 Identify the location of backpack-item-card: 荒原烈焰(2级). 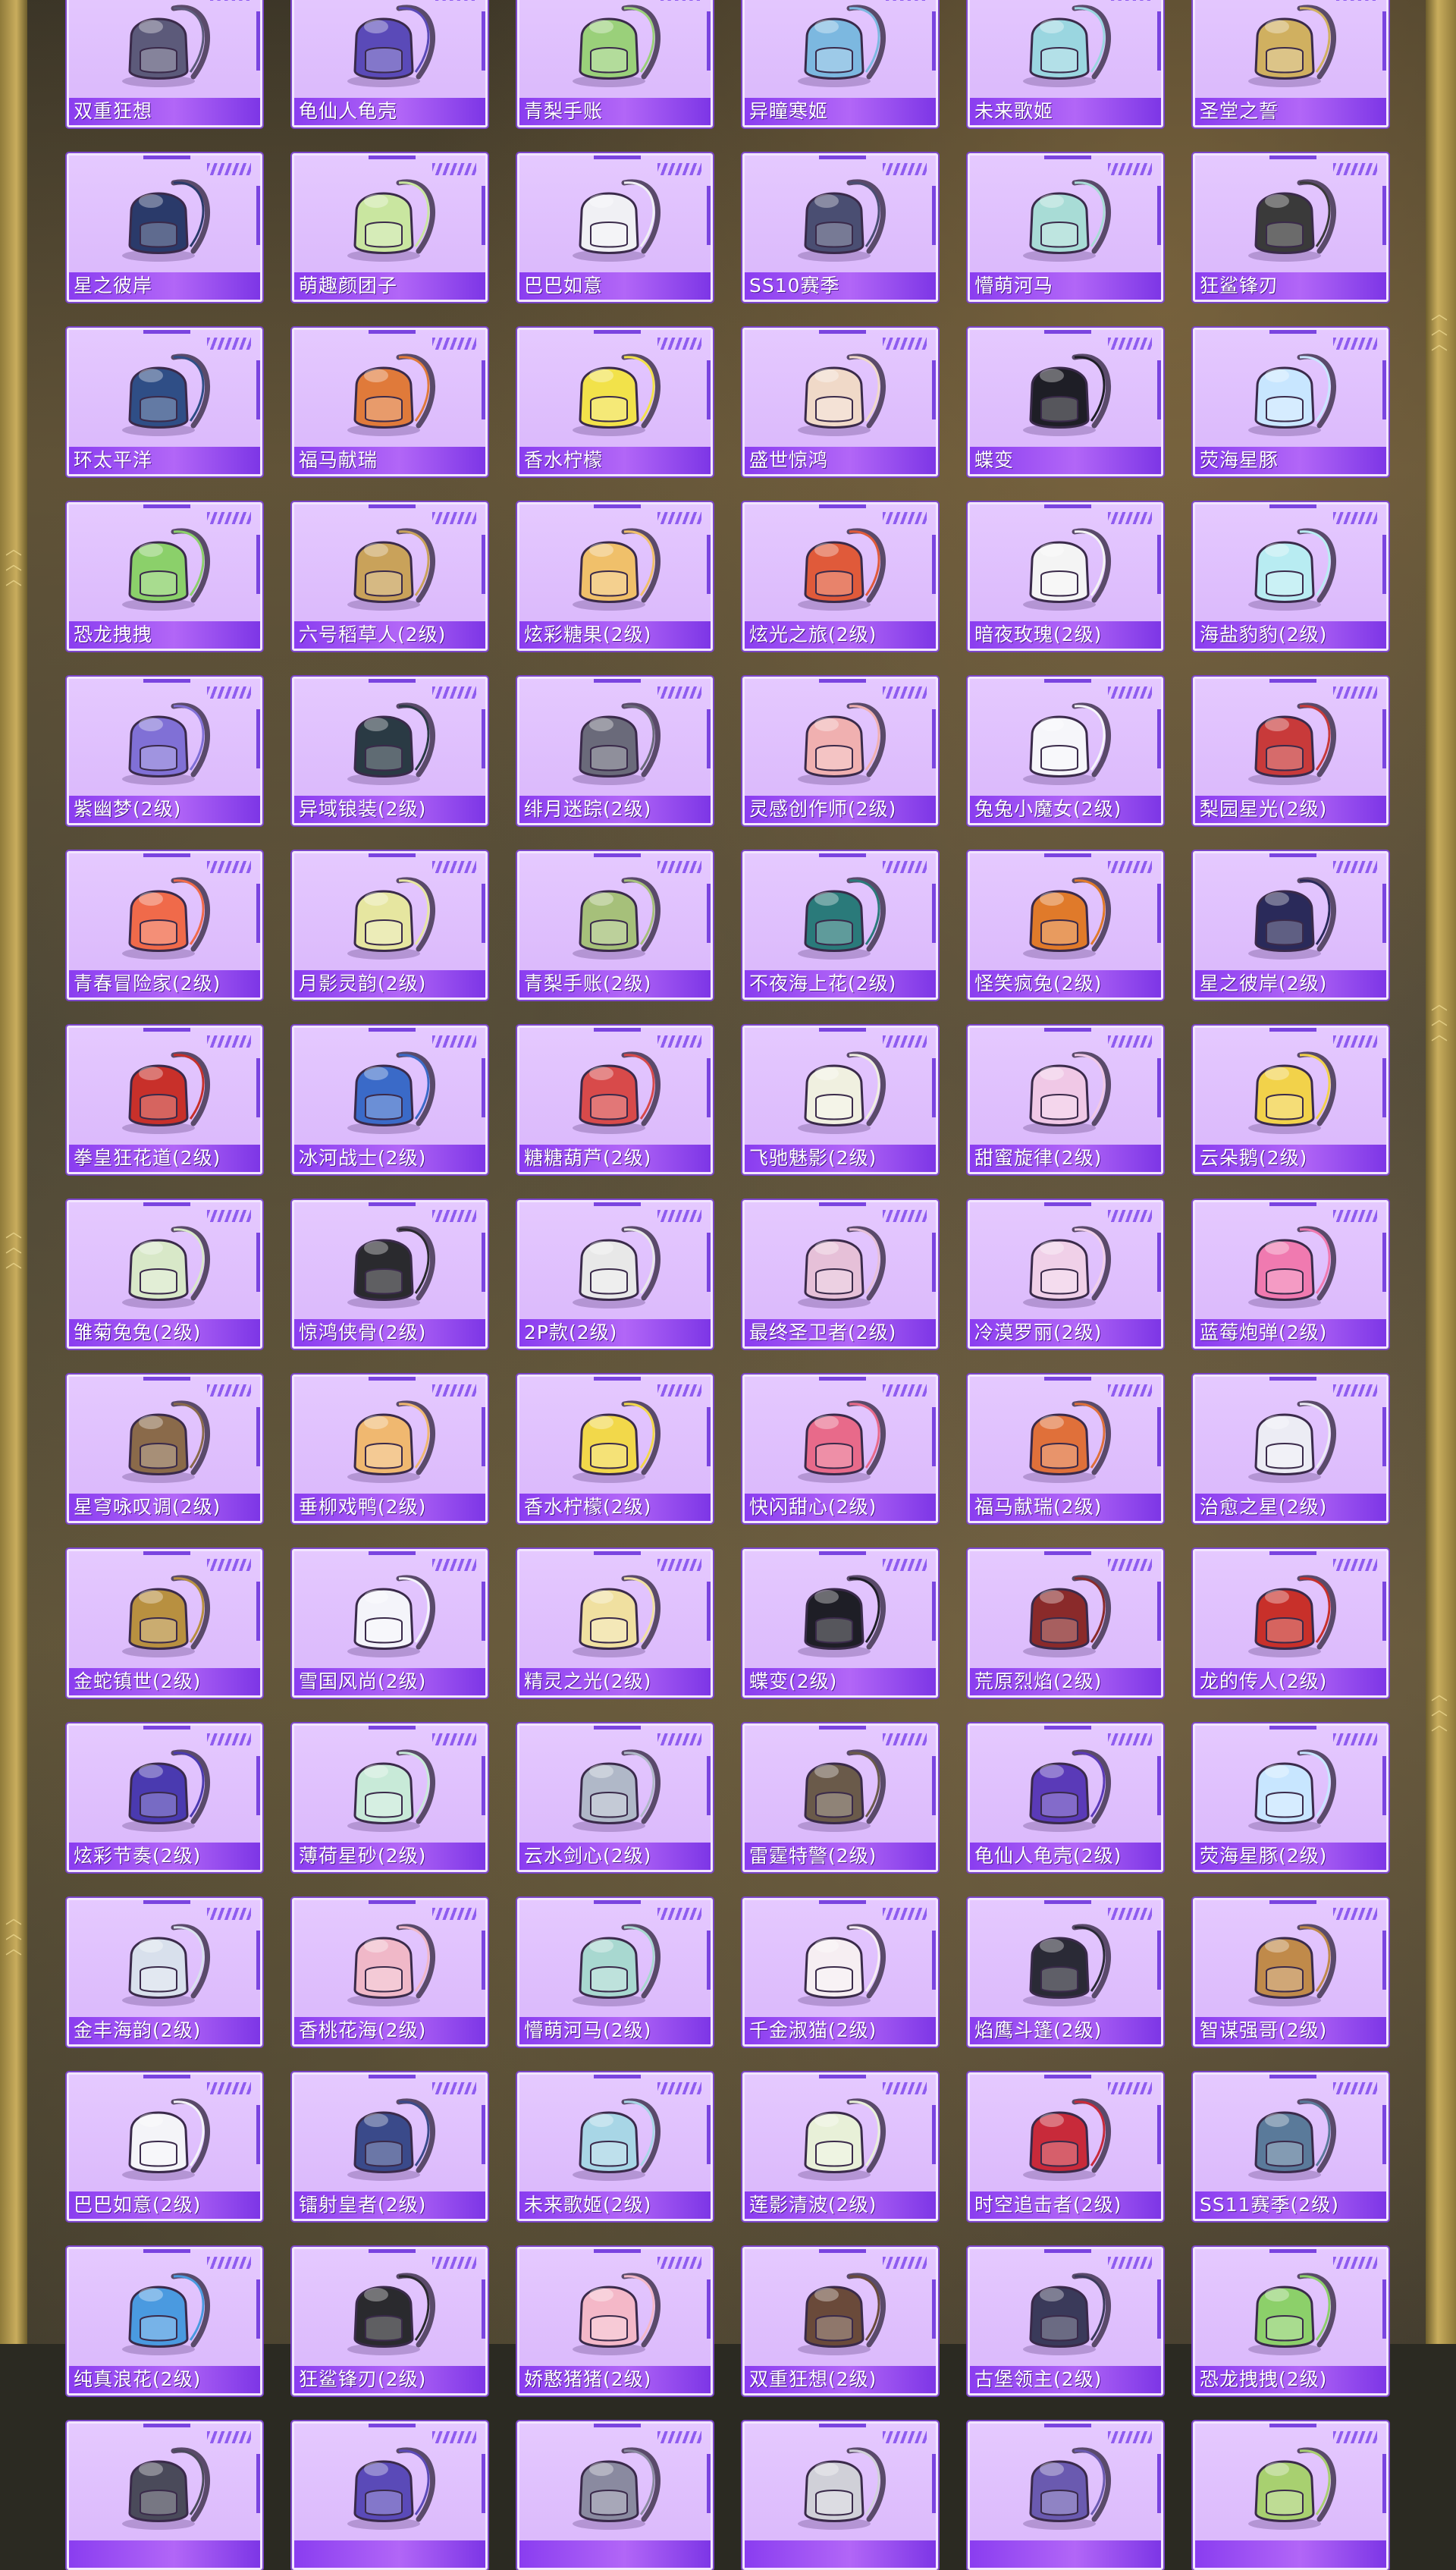
(1065, 1623).